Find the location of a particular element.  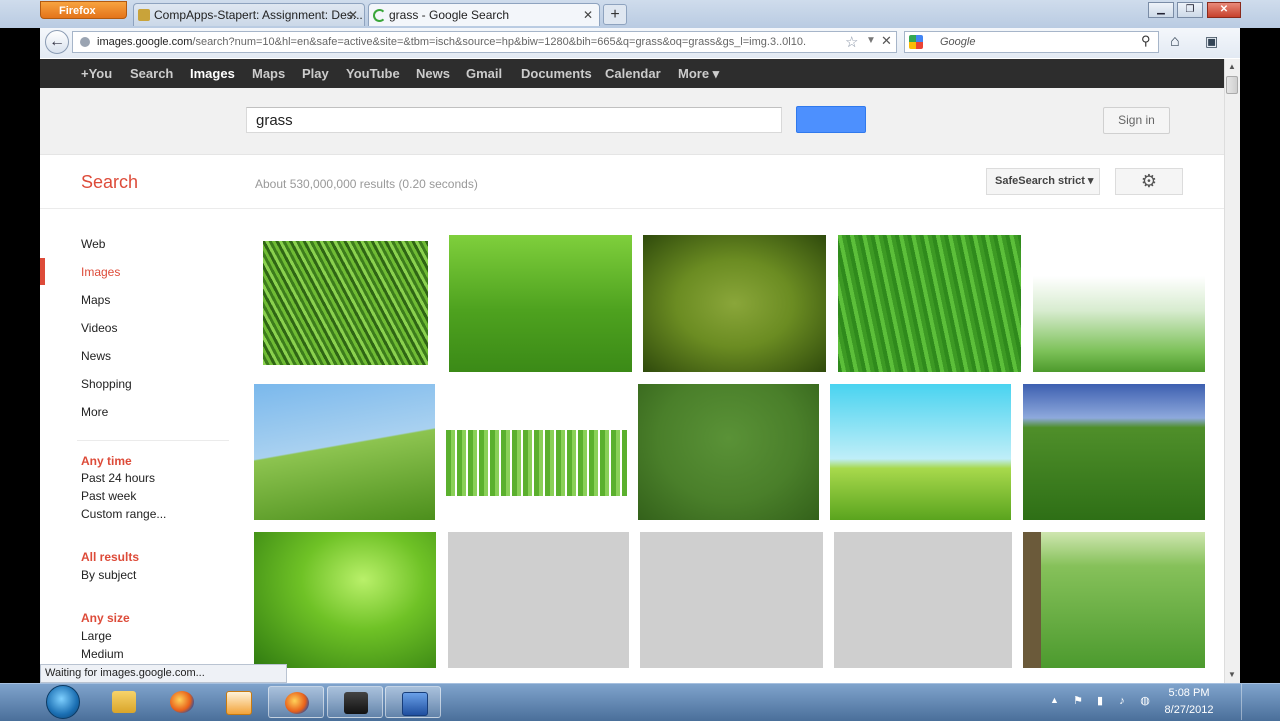

page-scrollbar is located at coordinates (1232, 371).